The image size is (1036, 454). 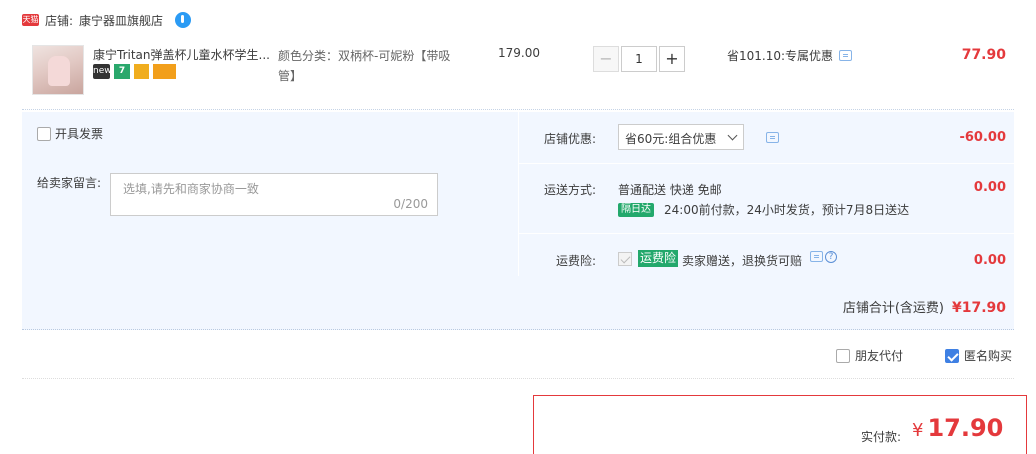 I want to click on friend-pay-option: 朋友代付, so click(x=869, y=355).